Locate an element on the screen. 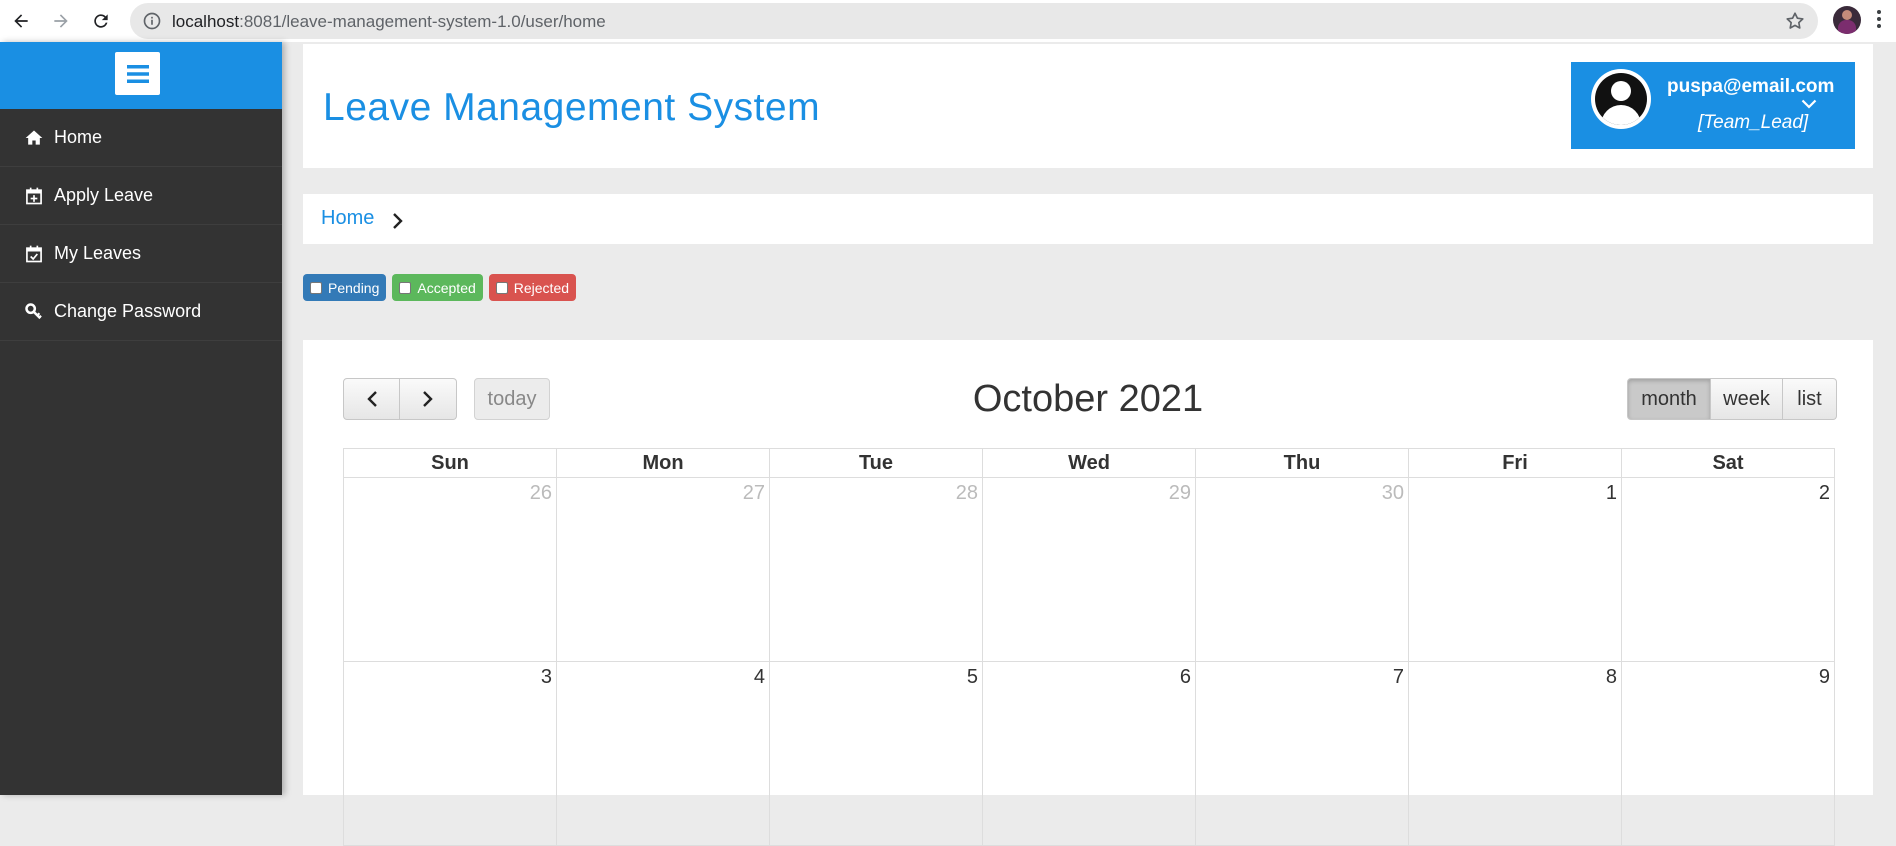 The image size is (1896, 846). day-cell: 6 is located at coordinates (1089, 753).